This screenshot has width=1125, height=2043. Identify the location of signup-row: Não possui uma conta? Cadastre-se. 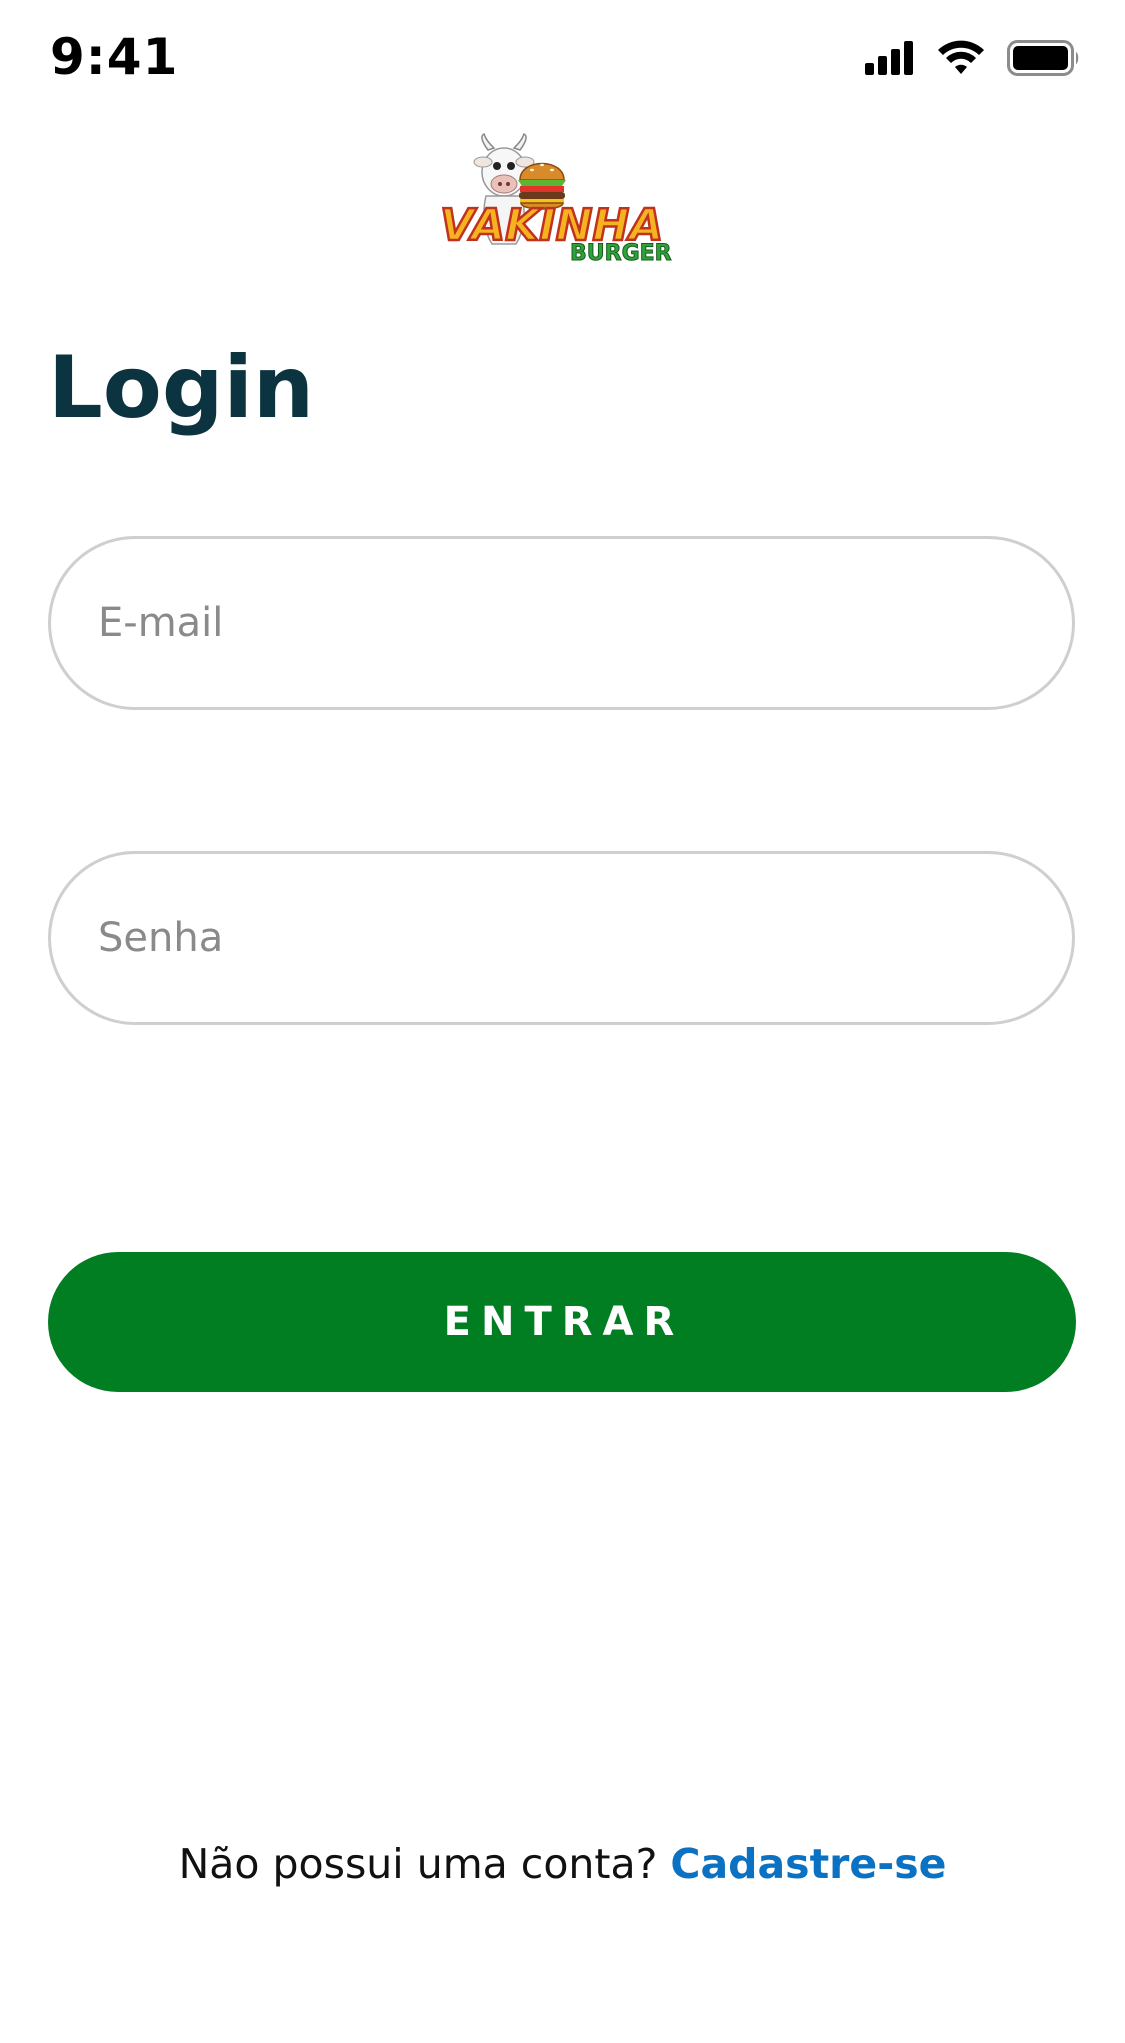
(562, 1864).